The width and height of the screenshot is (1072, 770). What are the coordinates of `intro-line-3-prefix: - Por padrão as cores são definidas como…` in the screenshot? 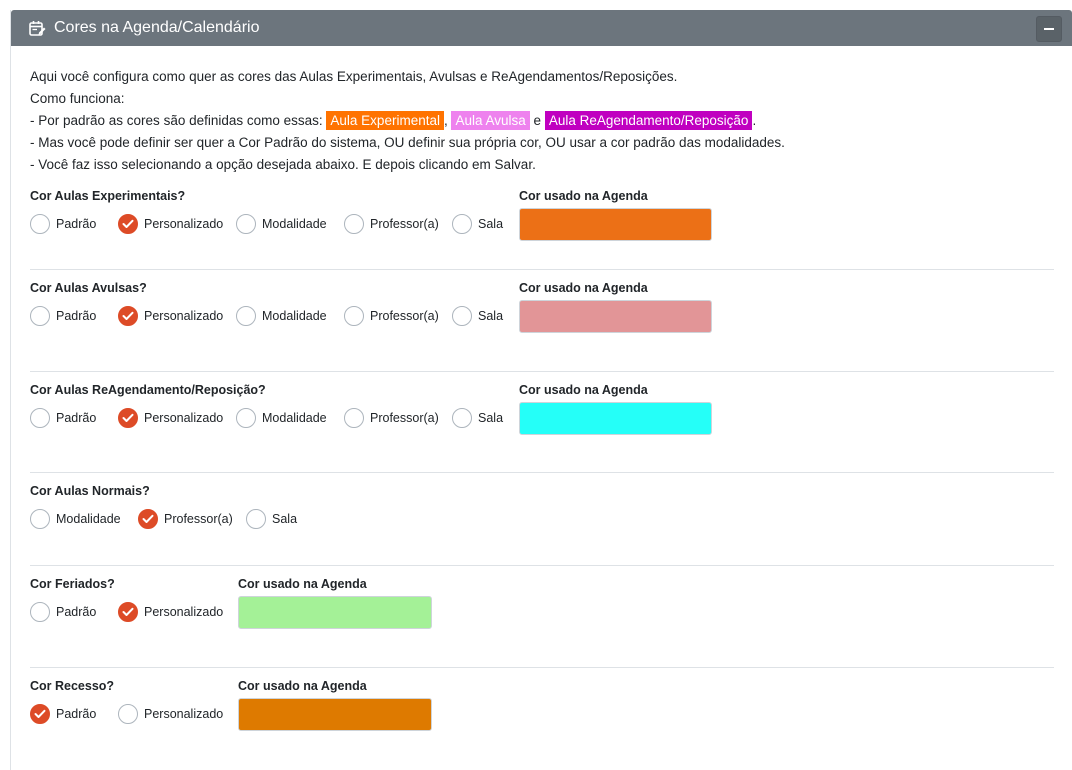 It's located at (178, 120).